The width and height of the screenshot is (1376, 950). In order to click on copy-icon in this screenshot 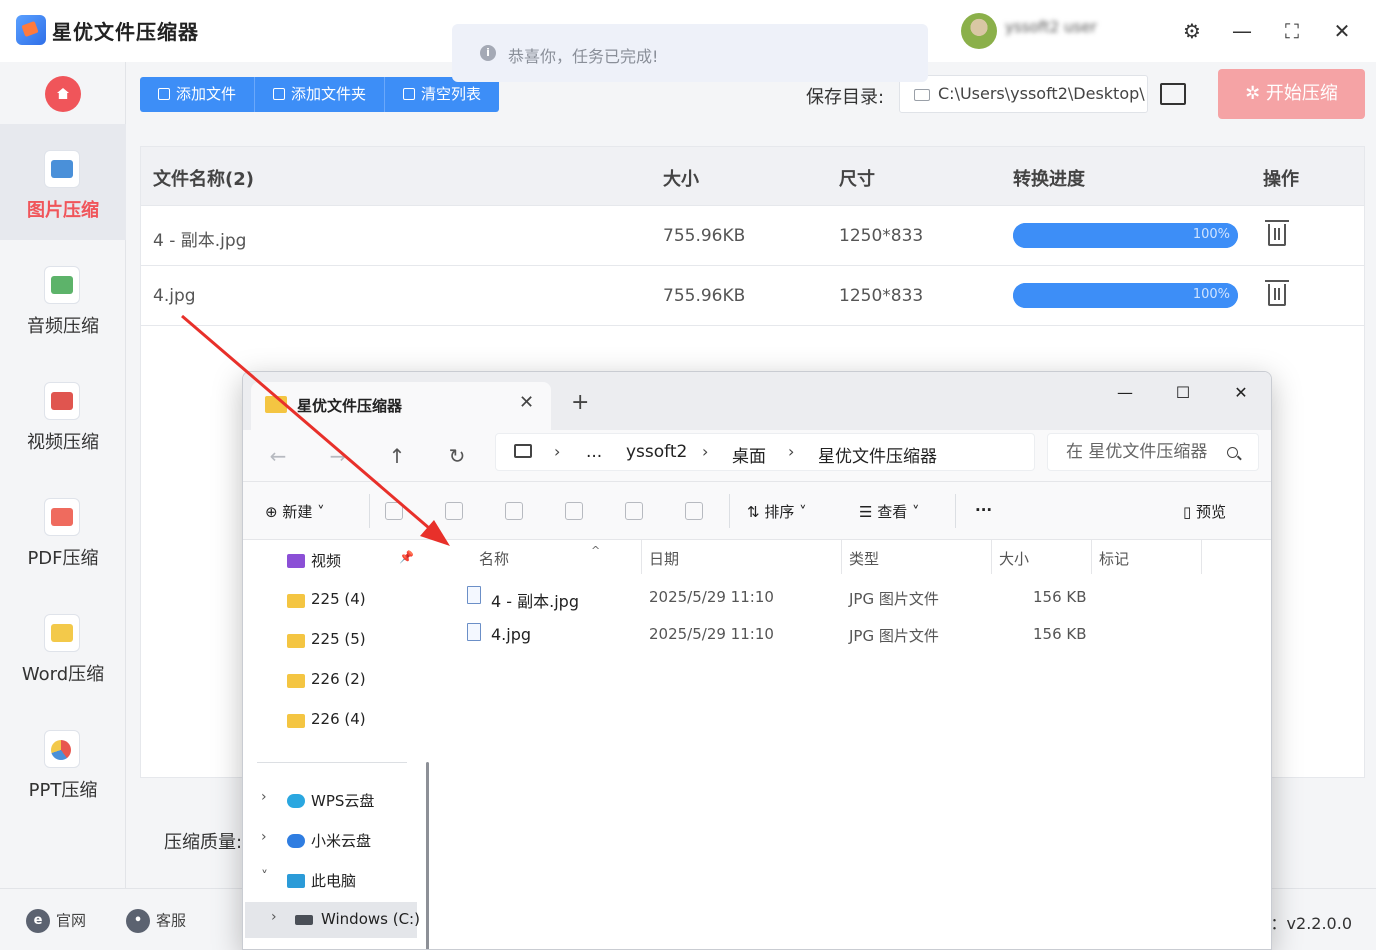, I will do `click(454, 511)`.